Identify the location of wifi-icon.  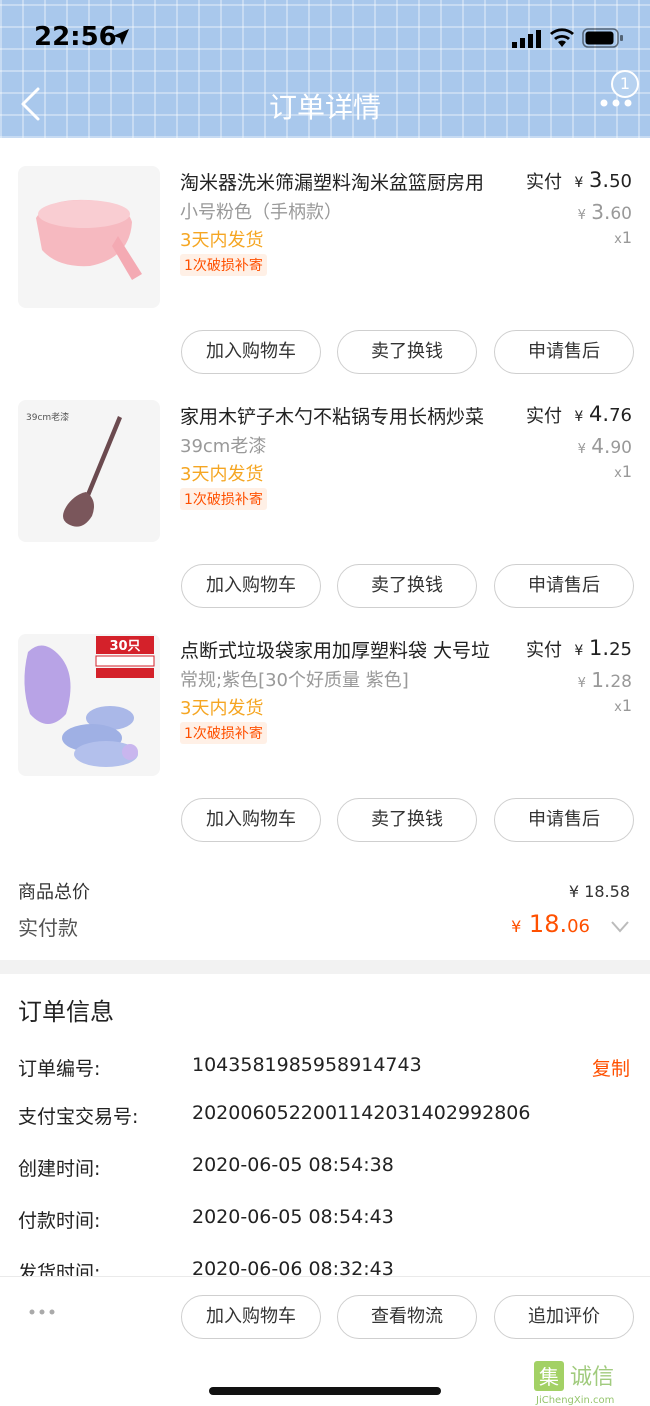
(562, 37).